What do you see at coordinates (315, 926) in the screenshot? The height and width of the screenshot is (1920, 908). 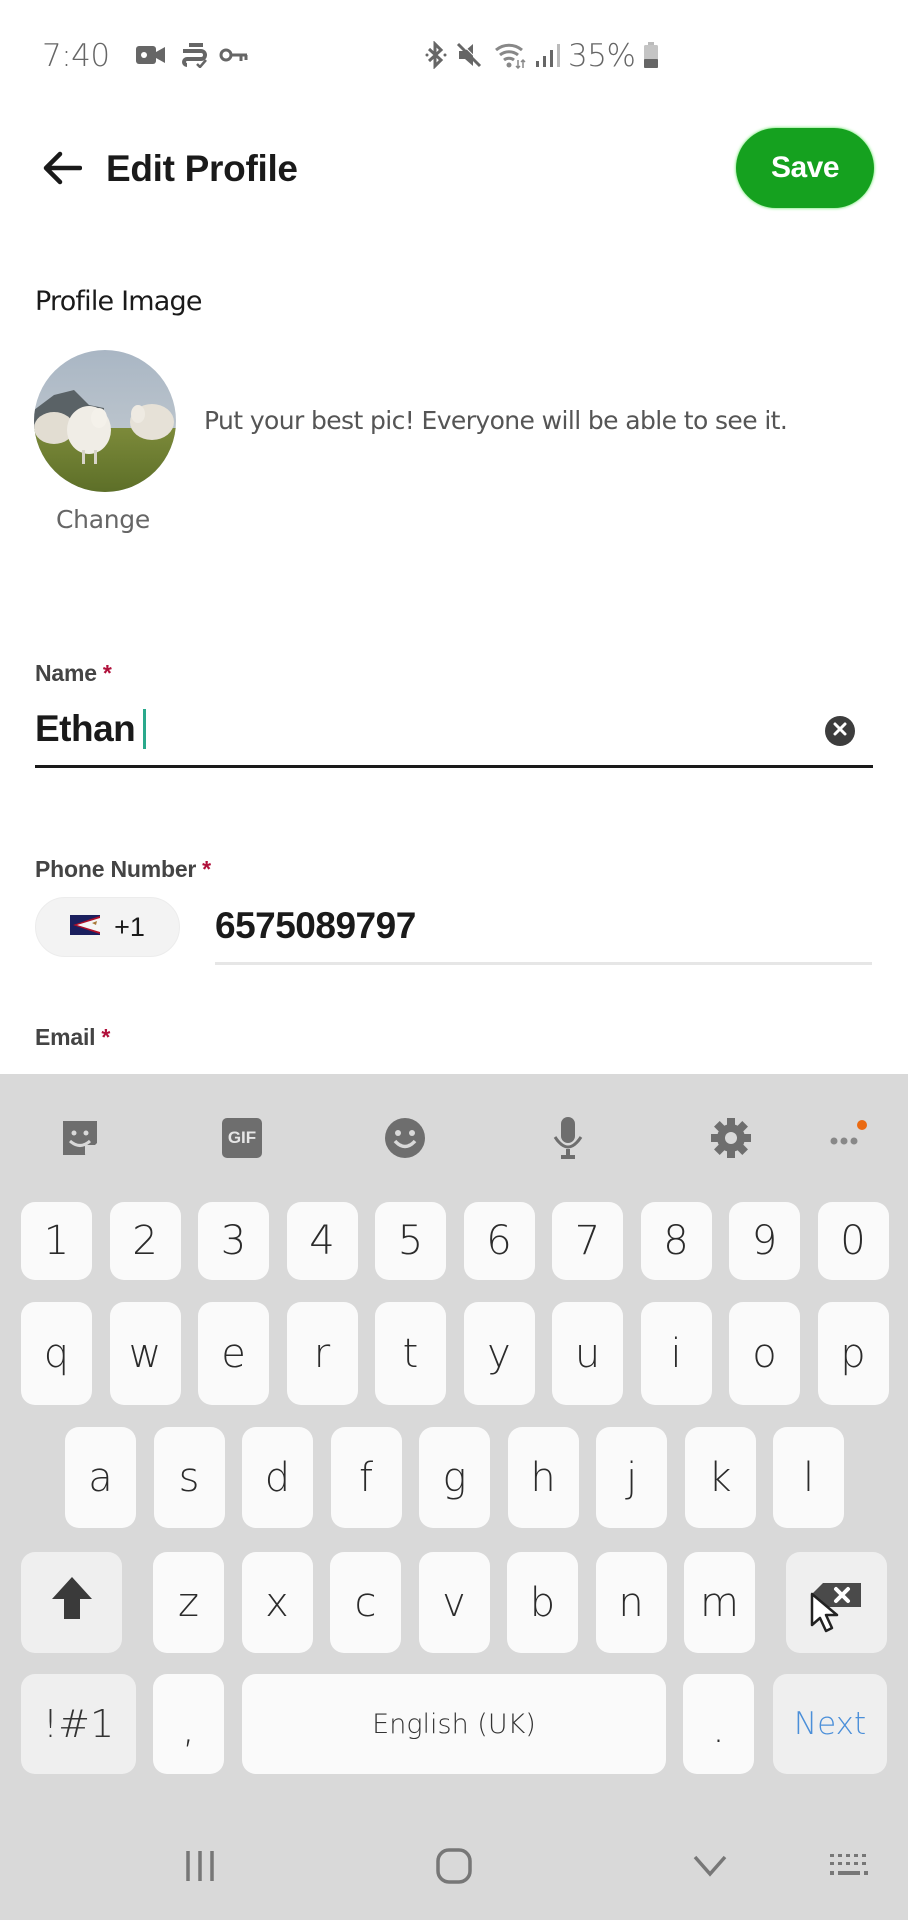 I see `phone-input: 6575089797` at bounding box center [315, 926].